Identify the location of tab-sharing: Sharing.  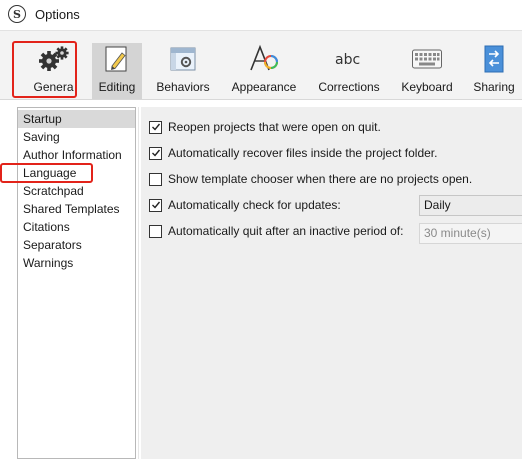
(494, 71).